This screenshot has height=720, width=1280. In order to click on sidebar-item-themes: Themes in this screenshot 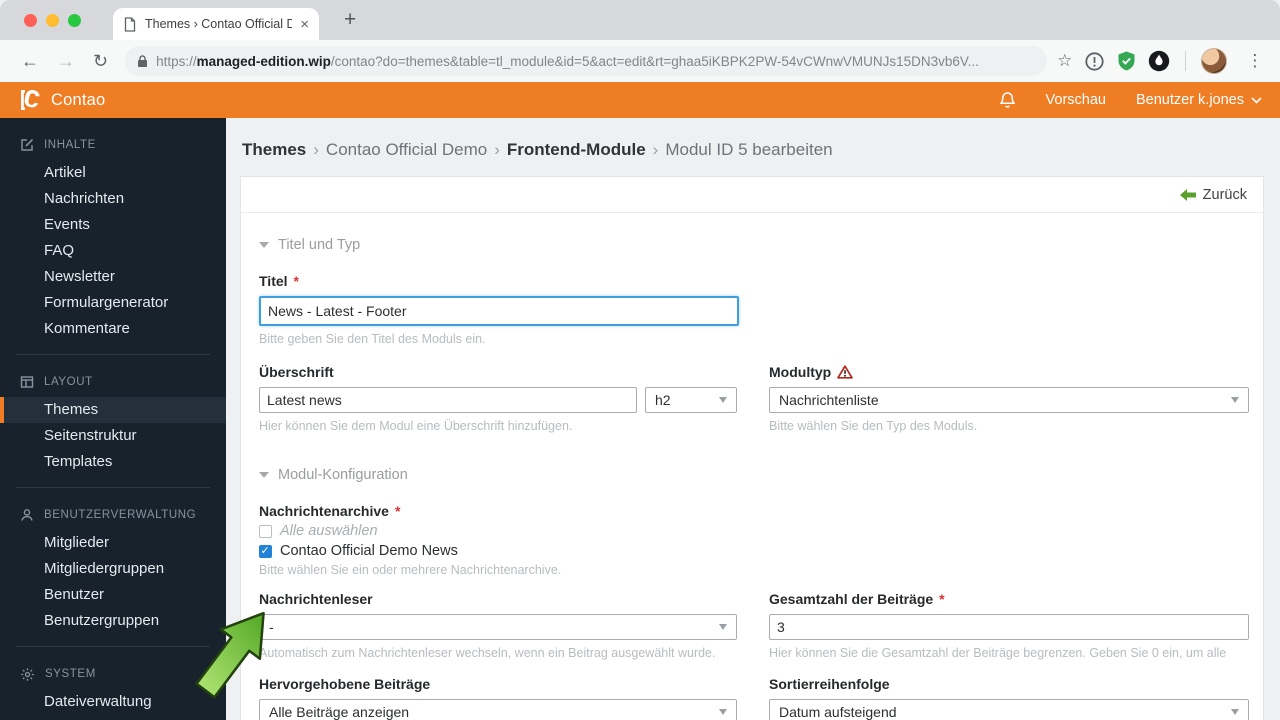, I will do `click(113, 410)`.